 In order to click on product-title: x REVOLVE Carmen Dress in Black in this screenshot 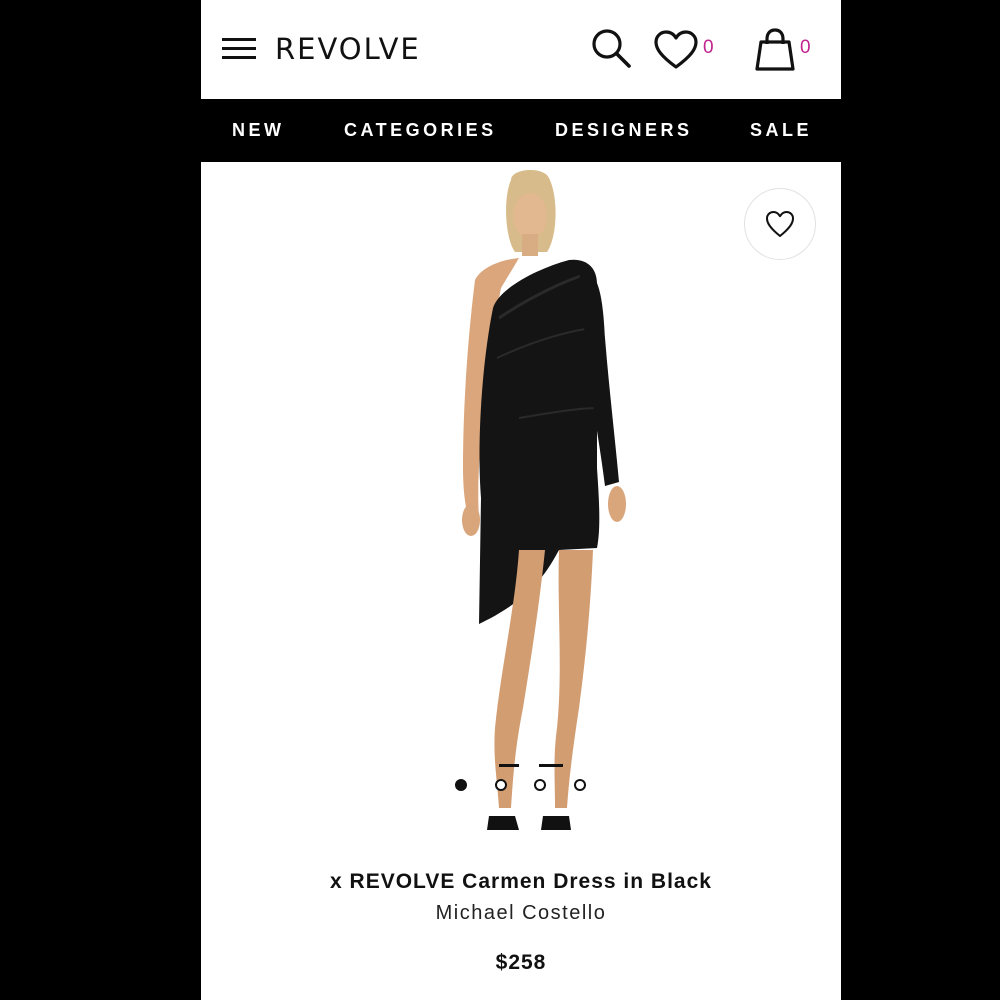, I will do `click(521, 881)`.